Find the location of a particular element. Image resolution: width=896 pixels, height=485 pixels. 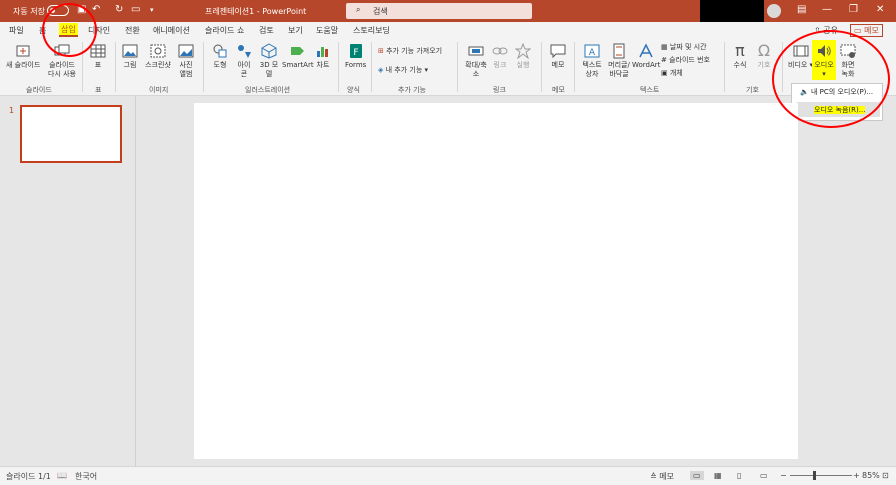

reading-view-icon: ▯ is located at coordinates (739, 475).